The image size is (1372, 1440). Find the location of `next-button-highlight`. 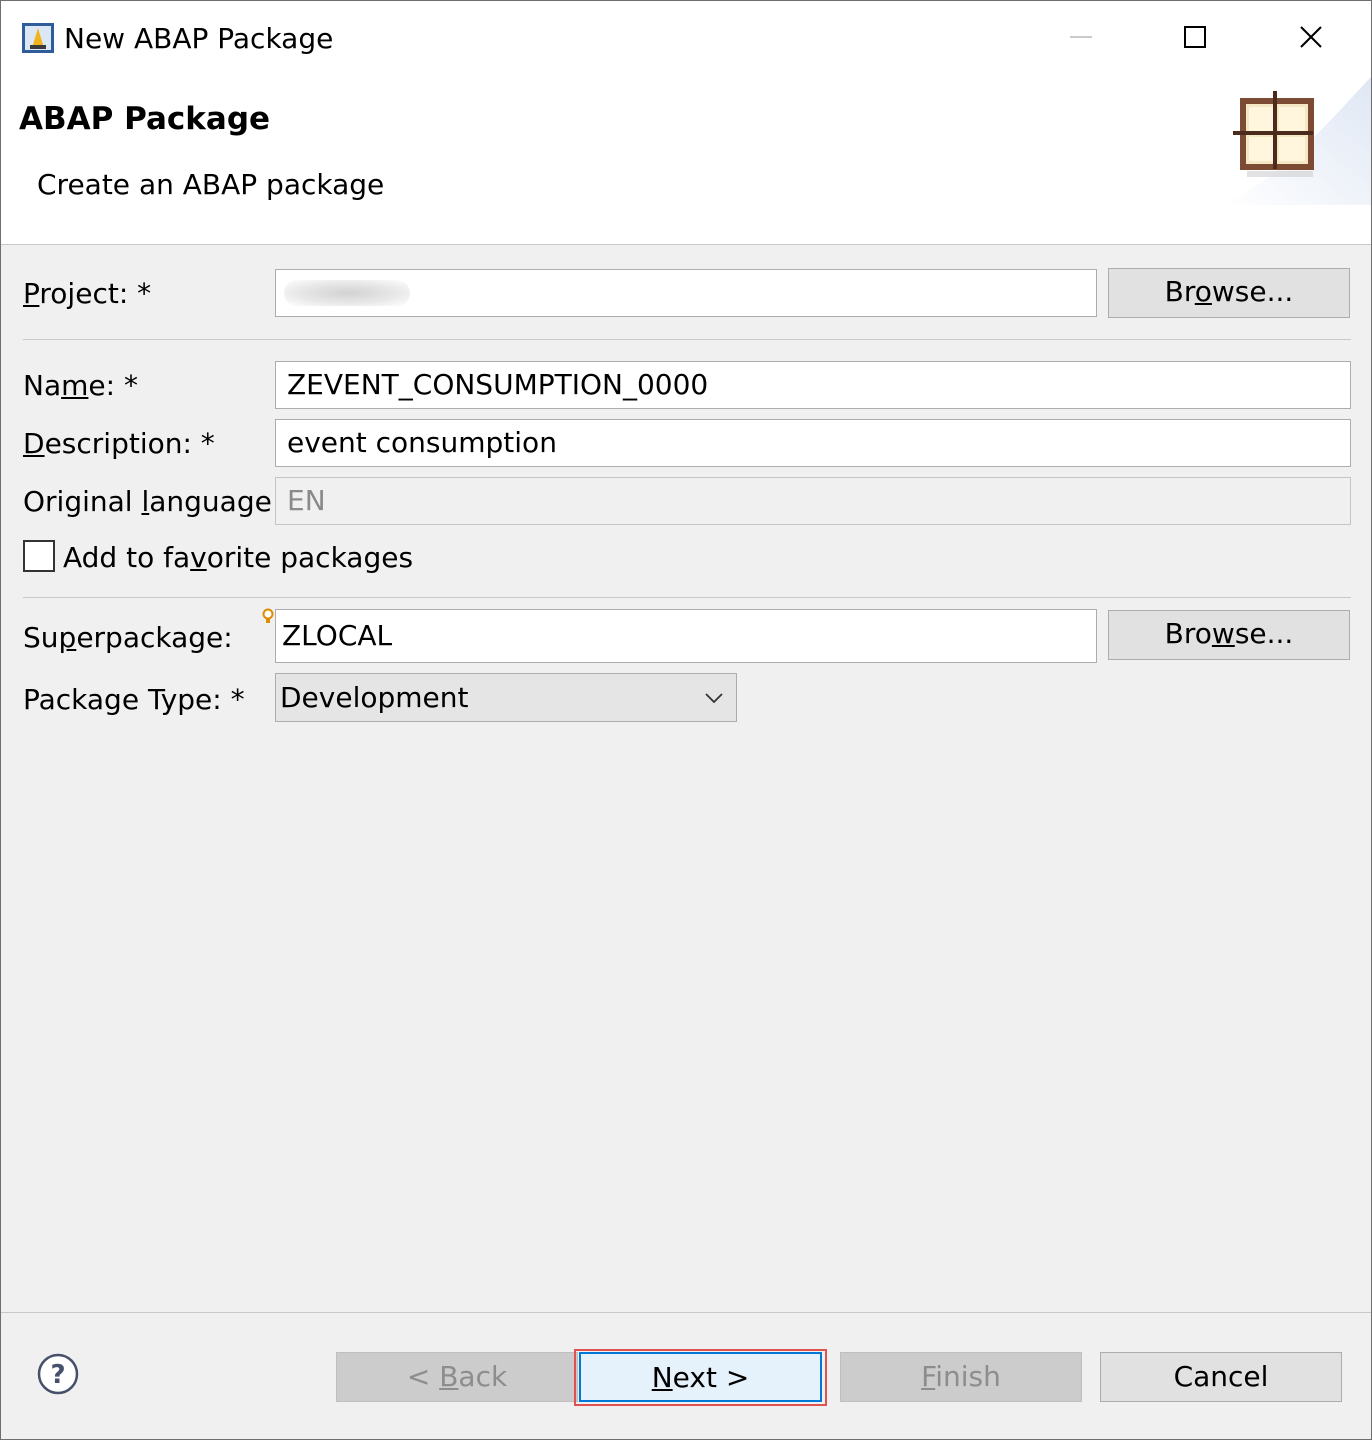

next-button-highlight is located at coordinates (700, 1377).